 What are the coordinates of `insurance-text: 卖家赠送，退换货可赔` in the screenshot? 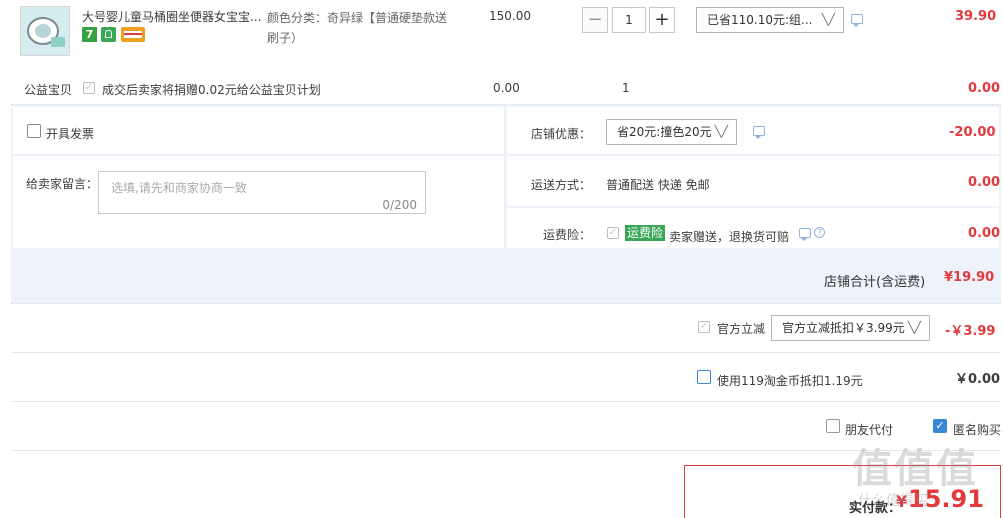 It's located at (729, 237).